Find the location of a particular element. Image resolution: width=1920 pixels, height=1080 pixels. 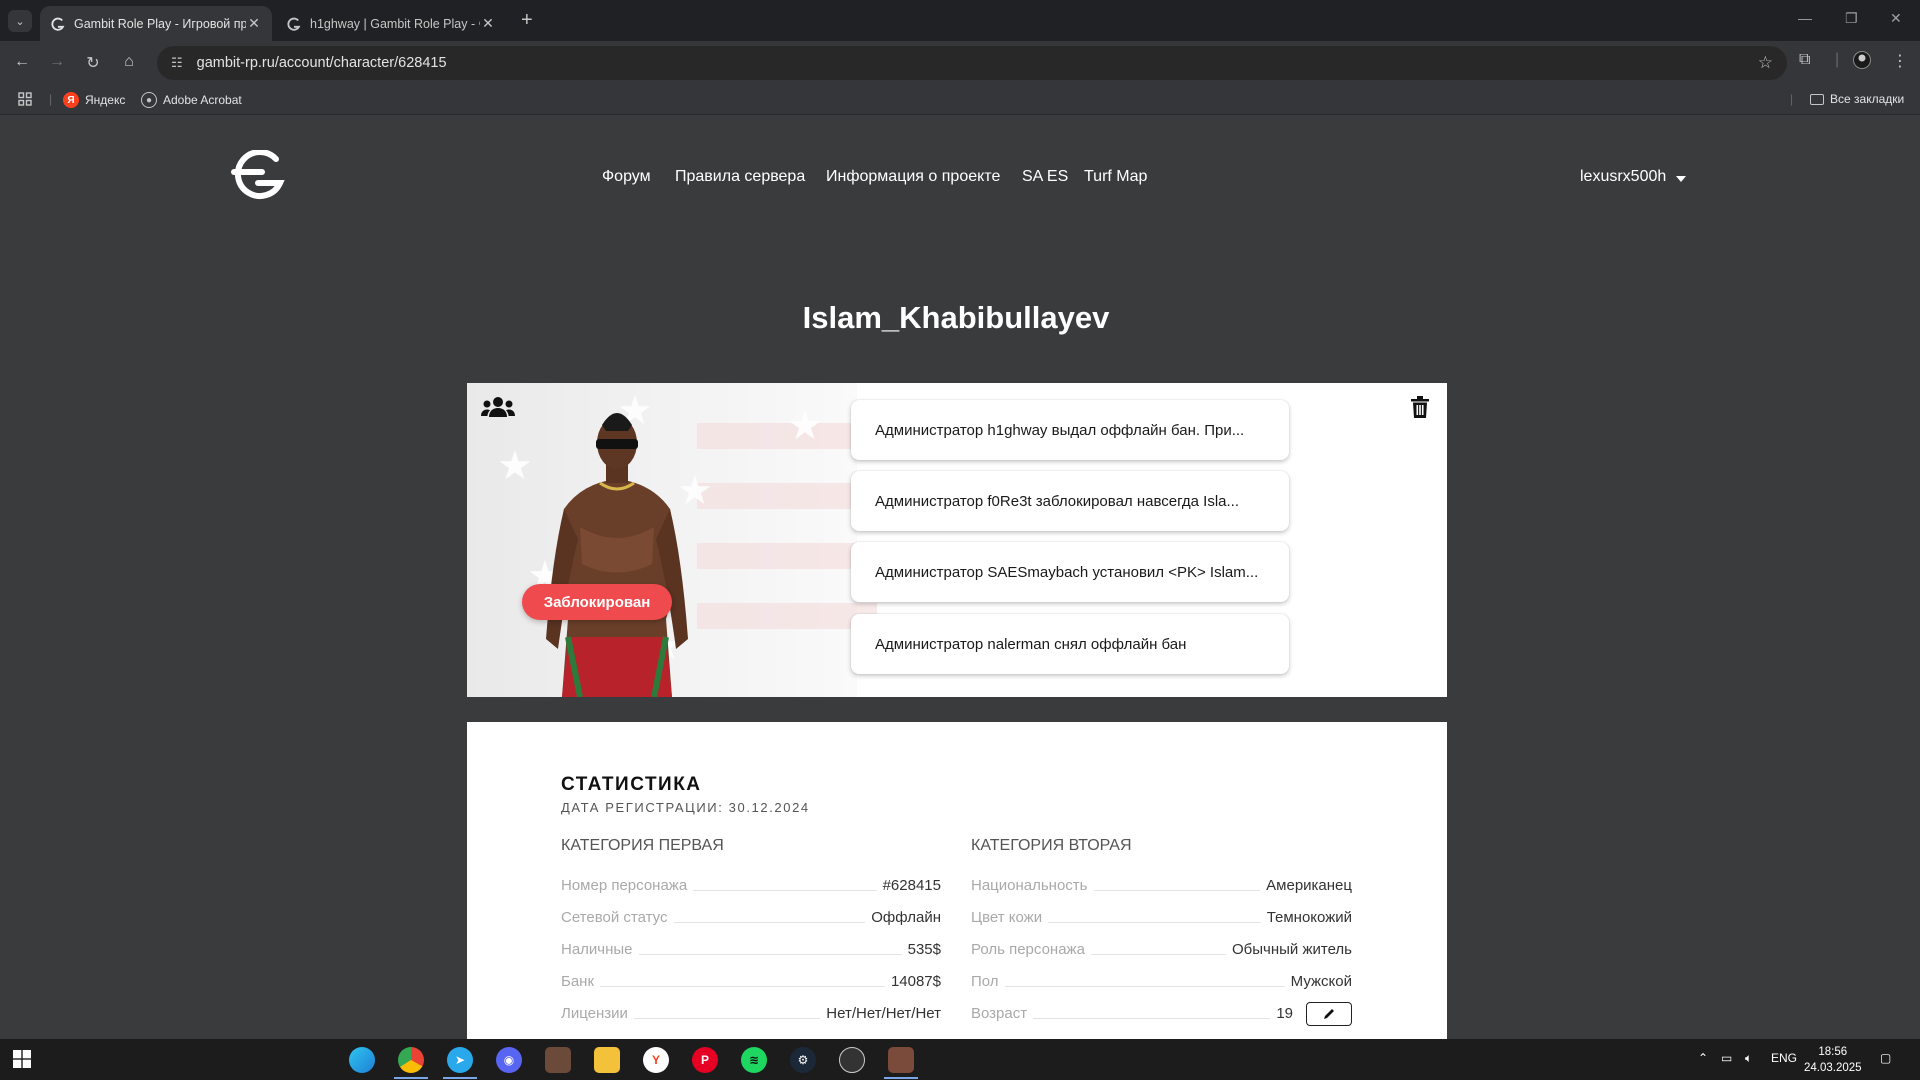

volume-icon: 🔈︎ is located at coordinates (1748, 1058).